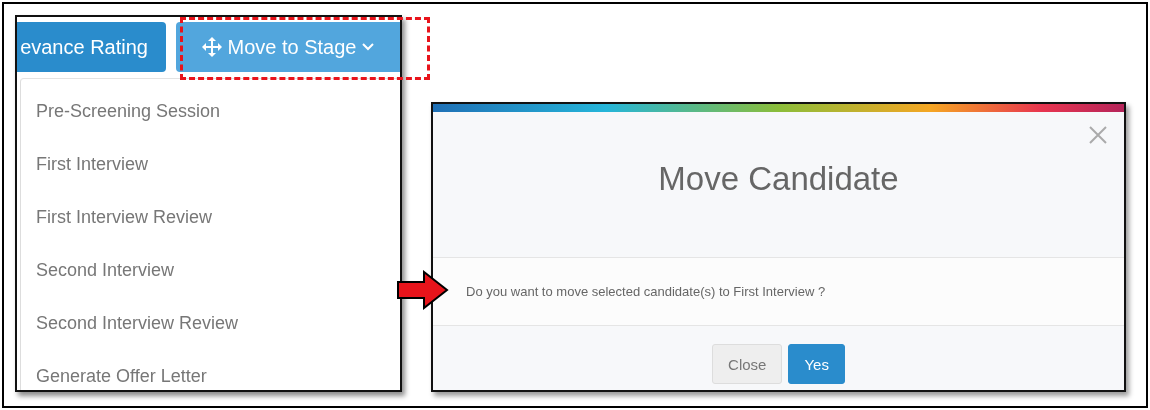  I want to click on toolbar-button: evance Rating, so click(91, 47).